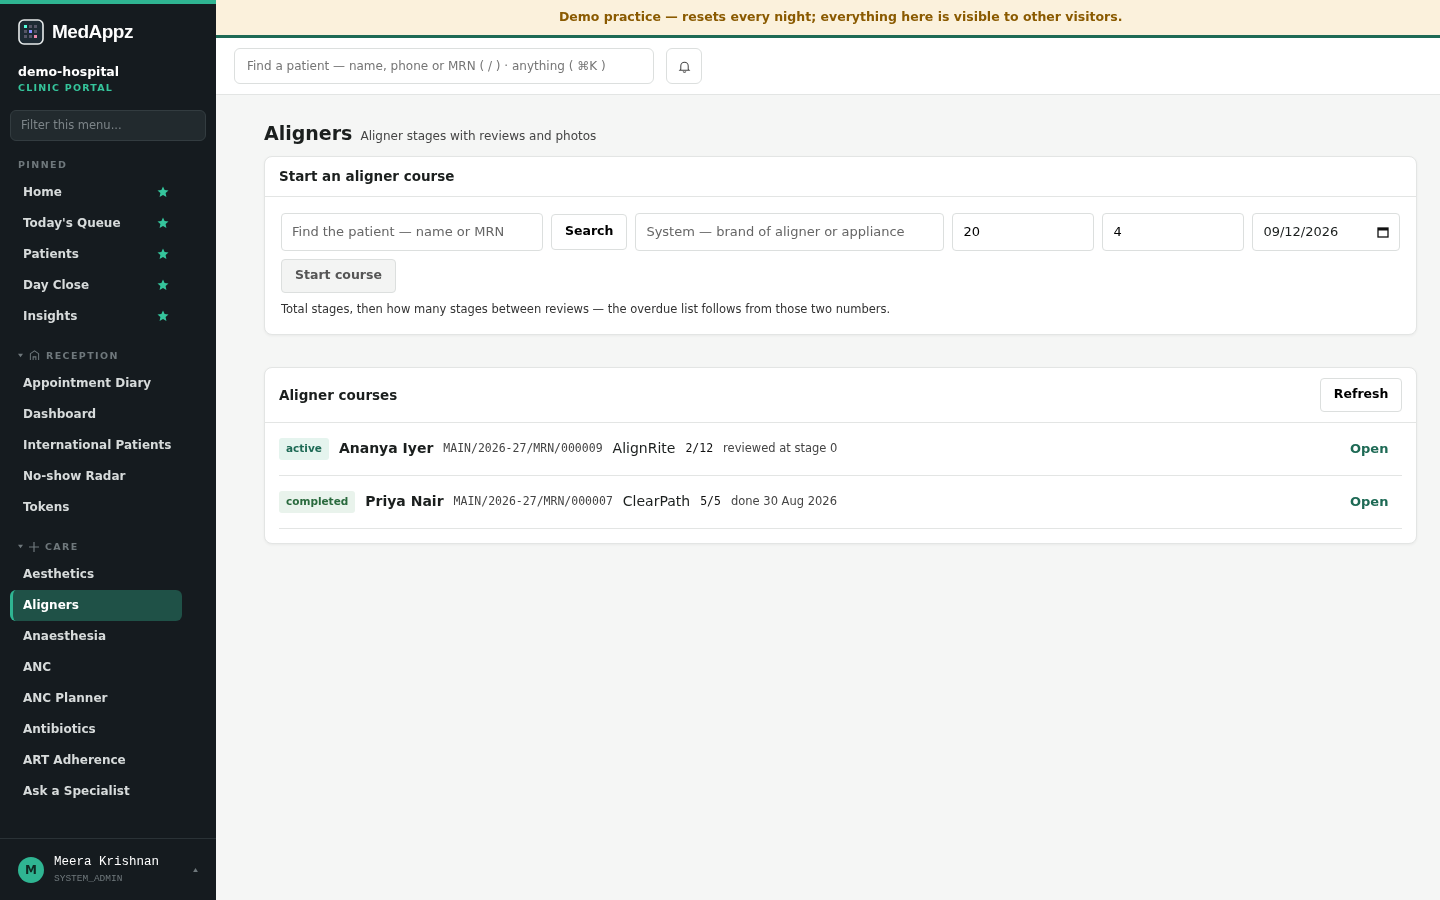 The height and width of the screenshot is (900, 1440). Describe the element at coordinates (96, 574) in the screenshot. I see `sidebar-item: Aesthetics` at that location.